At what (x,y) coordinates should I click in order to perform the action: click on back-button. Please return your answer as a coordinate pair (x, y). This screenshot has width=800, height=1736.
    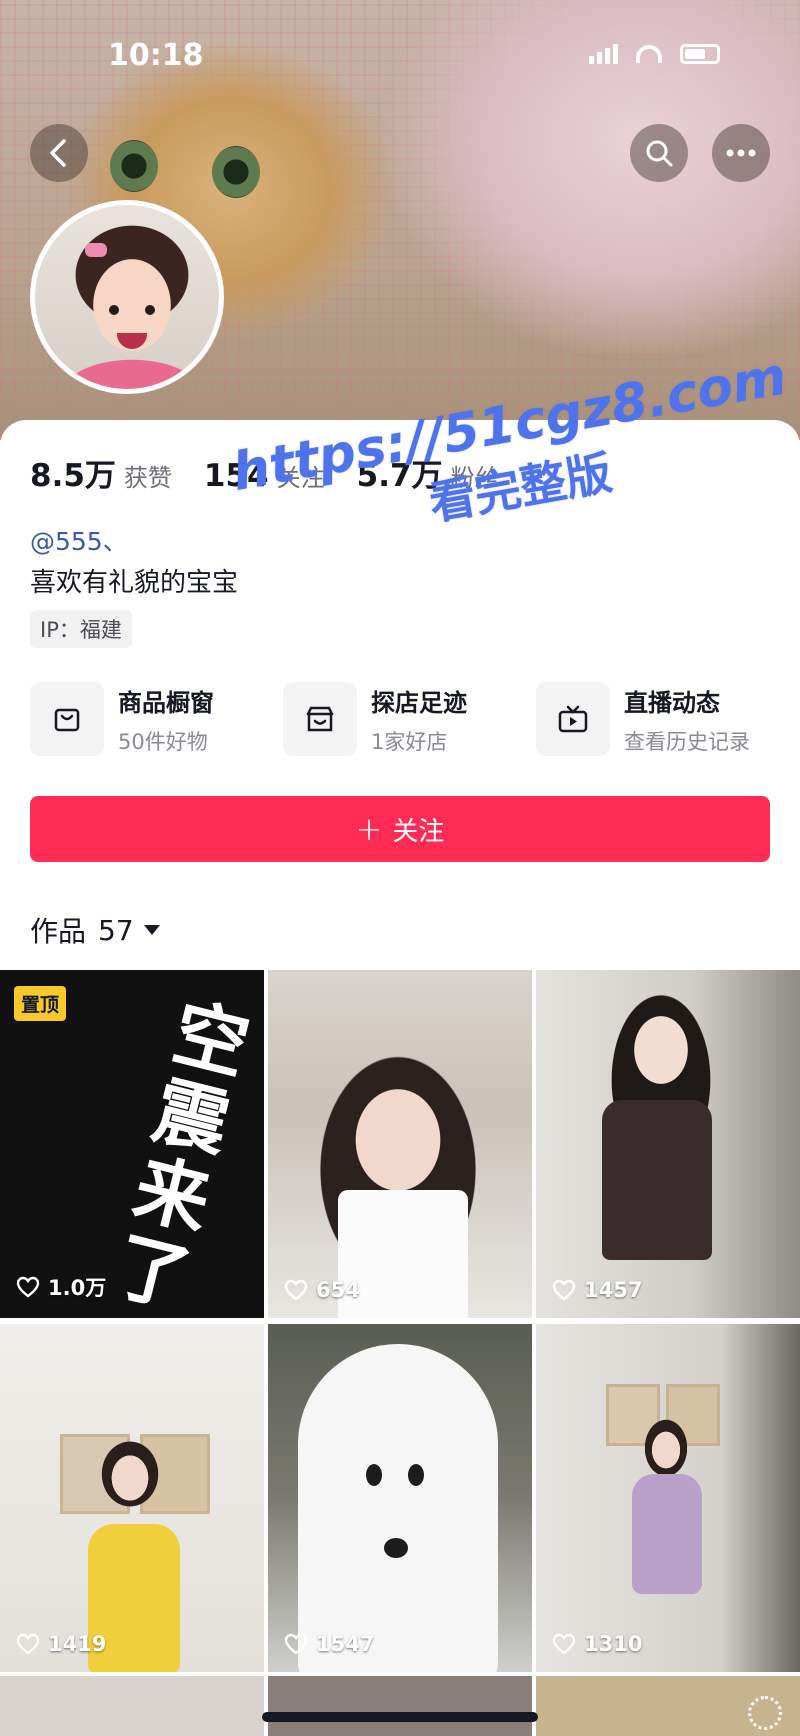
    Looking at the image, I should click on (59, 153).